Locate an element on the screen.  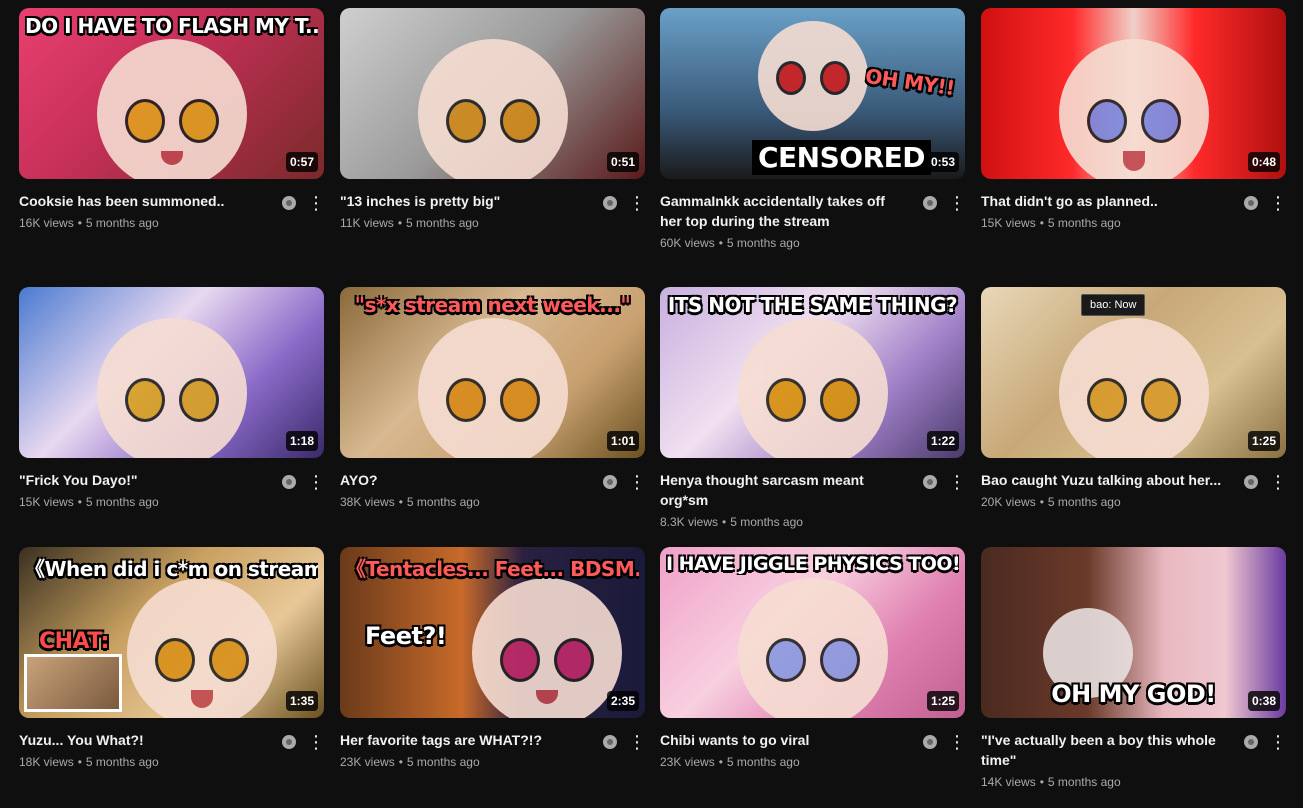
view-count: 20K views is located at coordinates (1008, 502).